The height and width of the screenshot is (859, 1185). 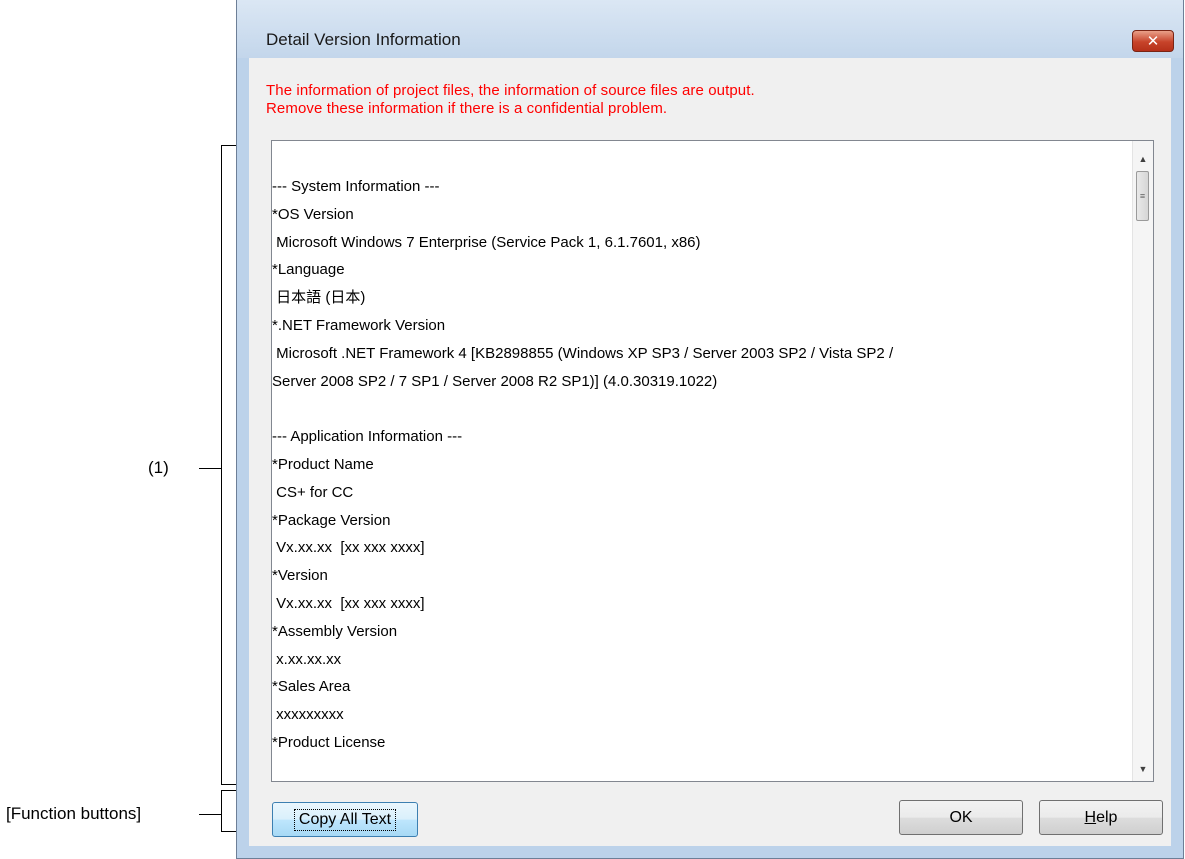 I want to click on ok-button: OK, so click(x=961, y=817).